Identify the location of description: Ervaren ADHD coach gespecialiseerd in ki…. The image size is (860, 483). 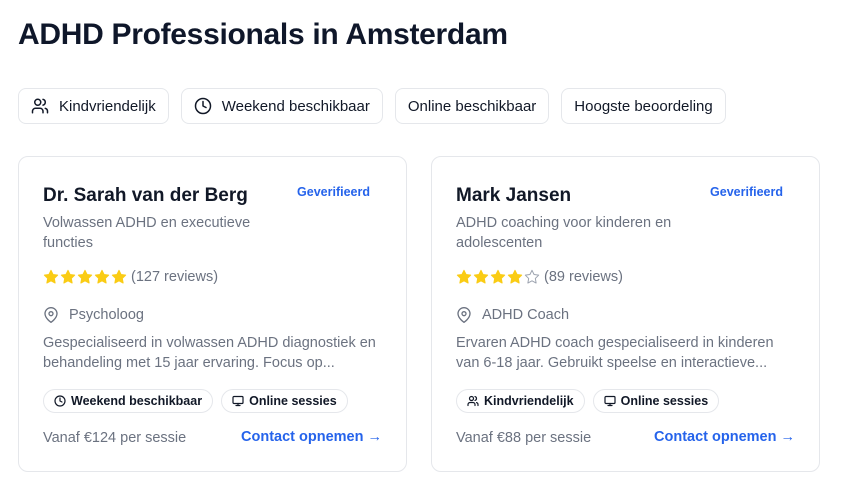
(615, 353).